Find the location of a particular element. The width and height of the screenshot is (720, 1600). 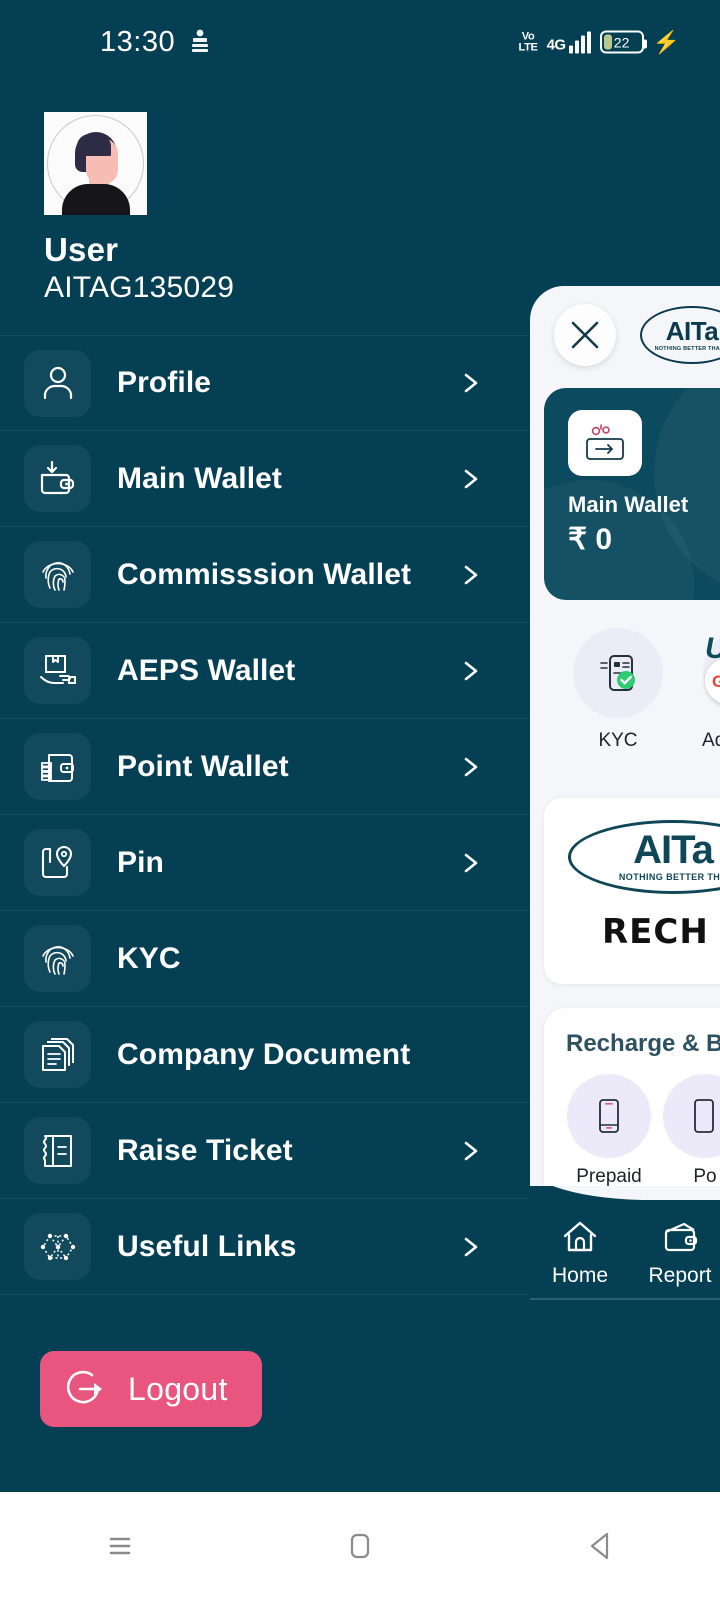

quick-action-label: KYC is located at coordinates (618, 740).